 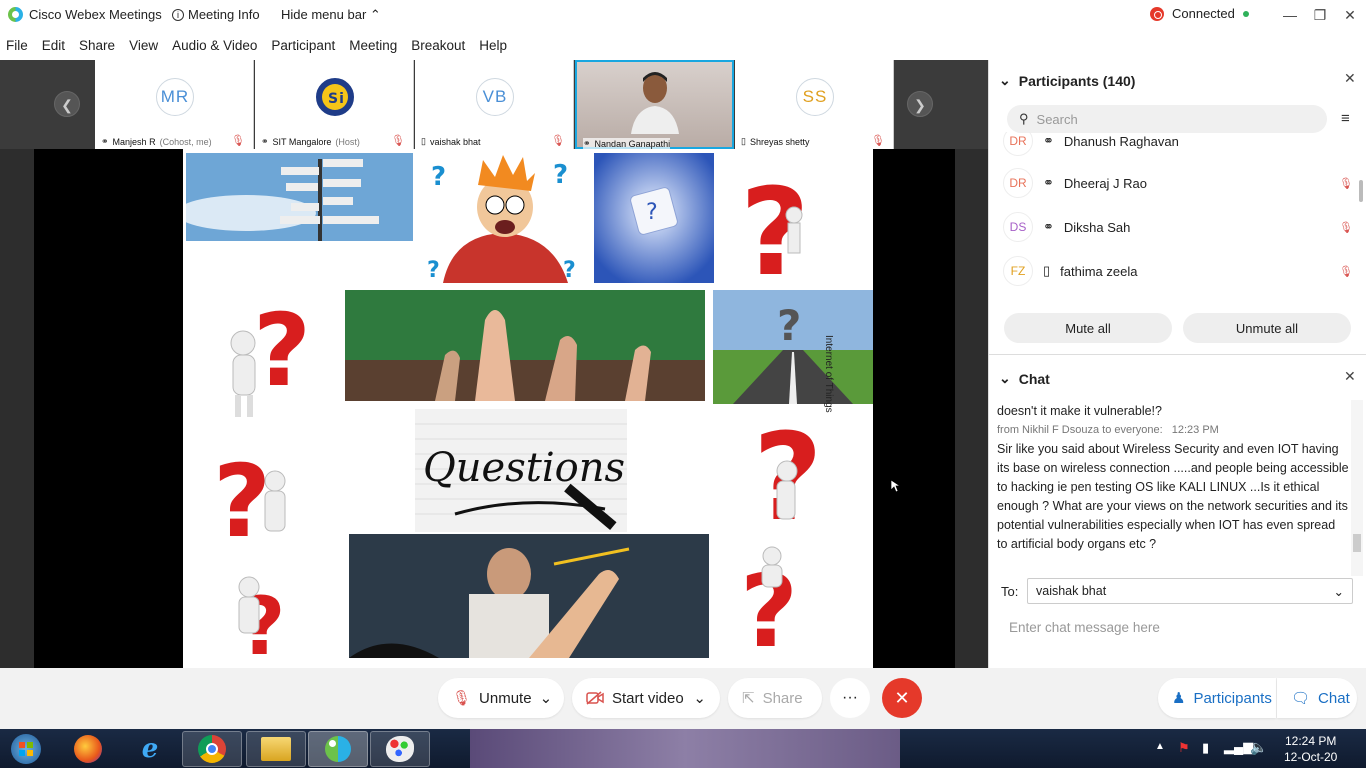 What do you see at coordinates (1178, 183) in the screenshot?
I see `participant-row: DR ⚭ Dheeraj J Rao 🎙` at bounding box center [1178, 183].